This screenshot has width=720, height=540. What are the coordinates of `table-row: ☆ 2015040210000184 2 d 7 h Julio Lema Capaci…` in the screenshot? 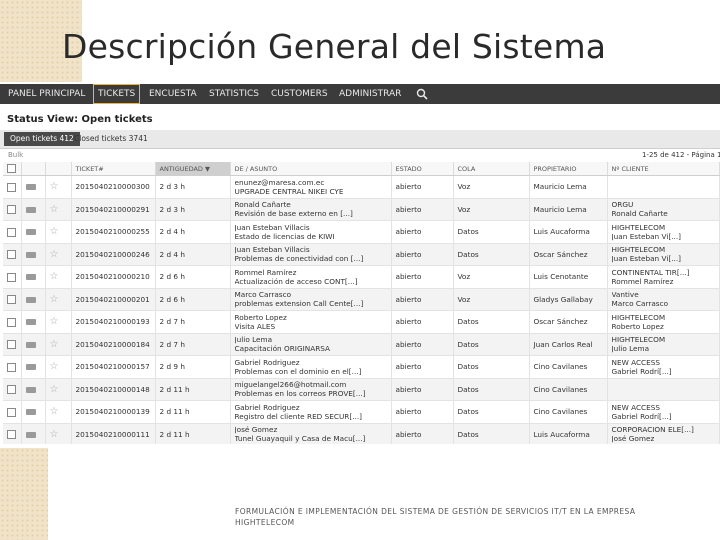 It's located at (361, 344).